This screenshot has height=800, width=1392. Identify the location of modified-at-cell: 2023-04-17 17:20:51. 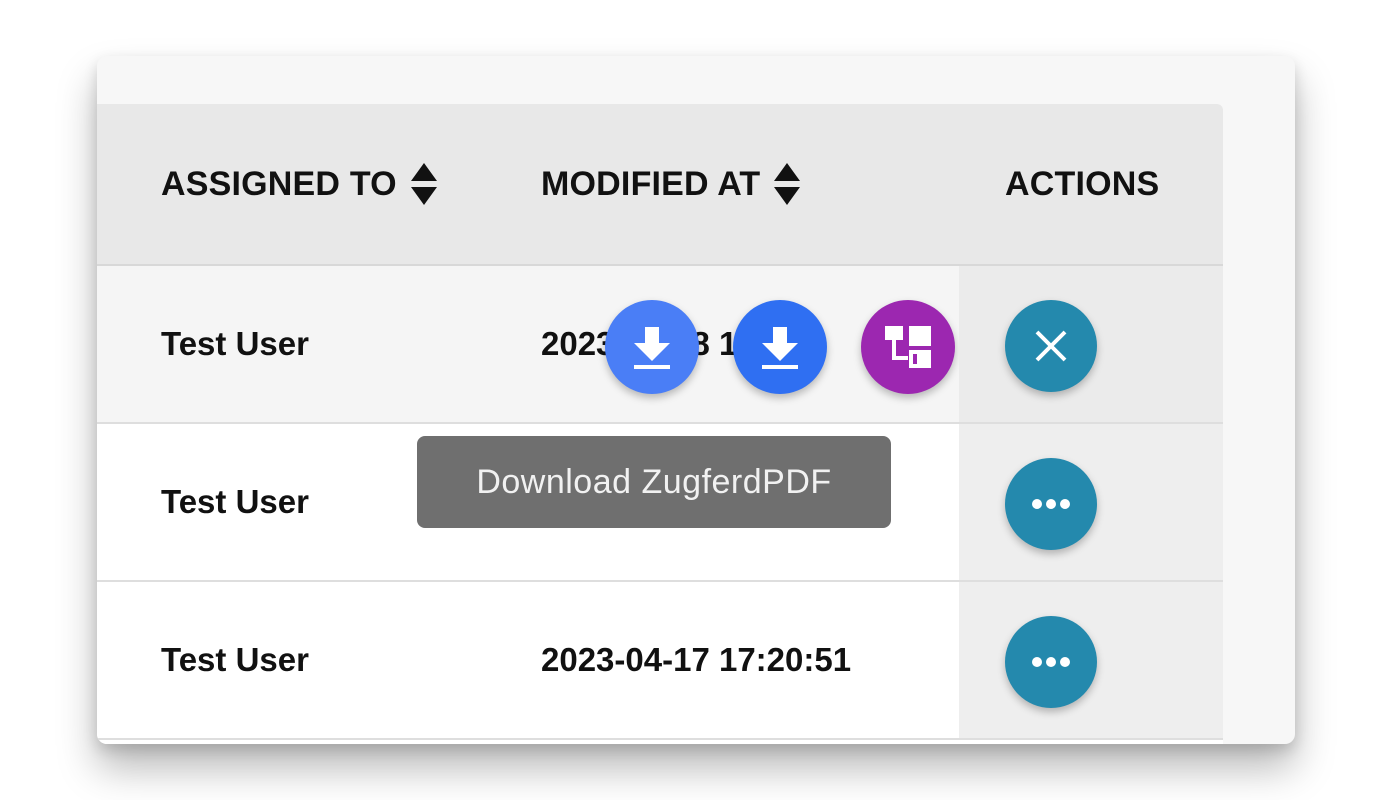
(696, 659).